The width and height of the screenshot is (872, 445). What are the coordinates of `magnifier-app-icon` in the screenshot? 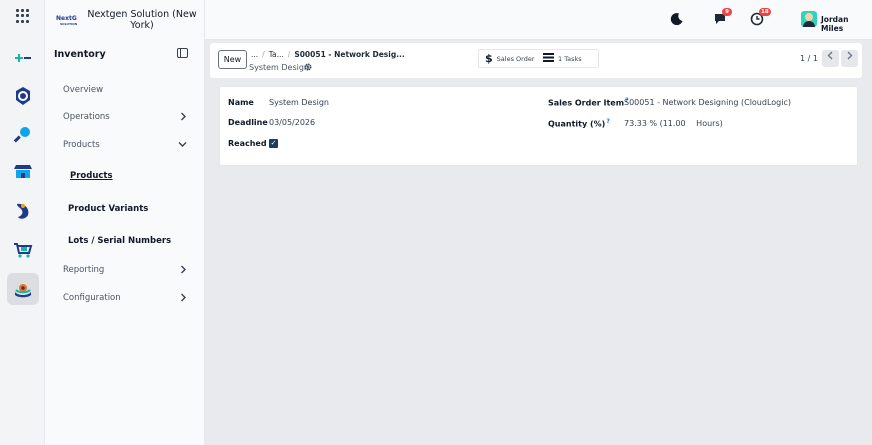 It's located at (22, 135).